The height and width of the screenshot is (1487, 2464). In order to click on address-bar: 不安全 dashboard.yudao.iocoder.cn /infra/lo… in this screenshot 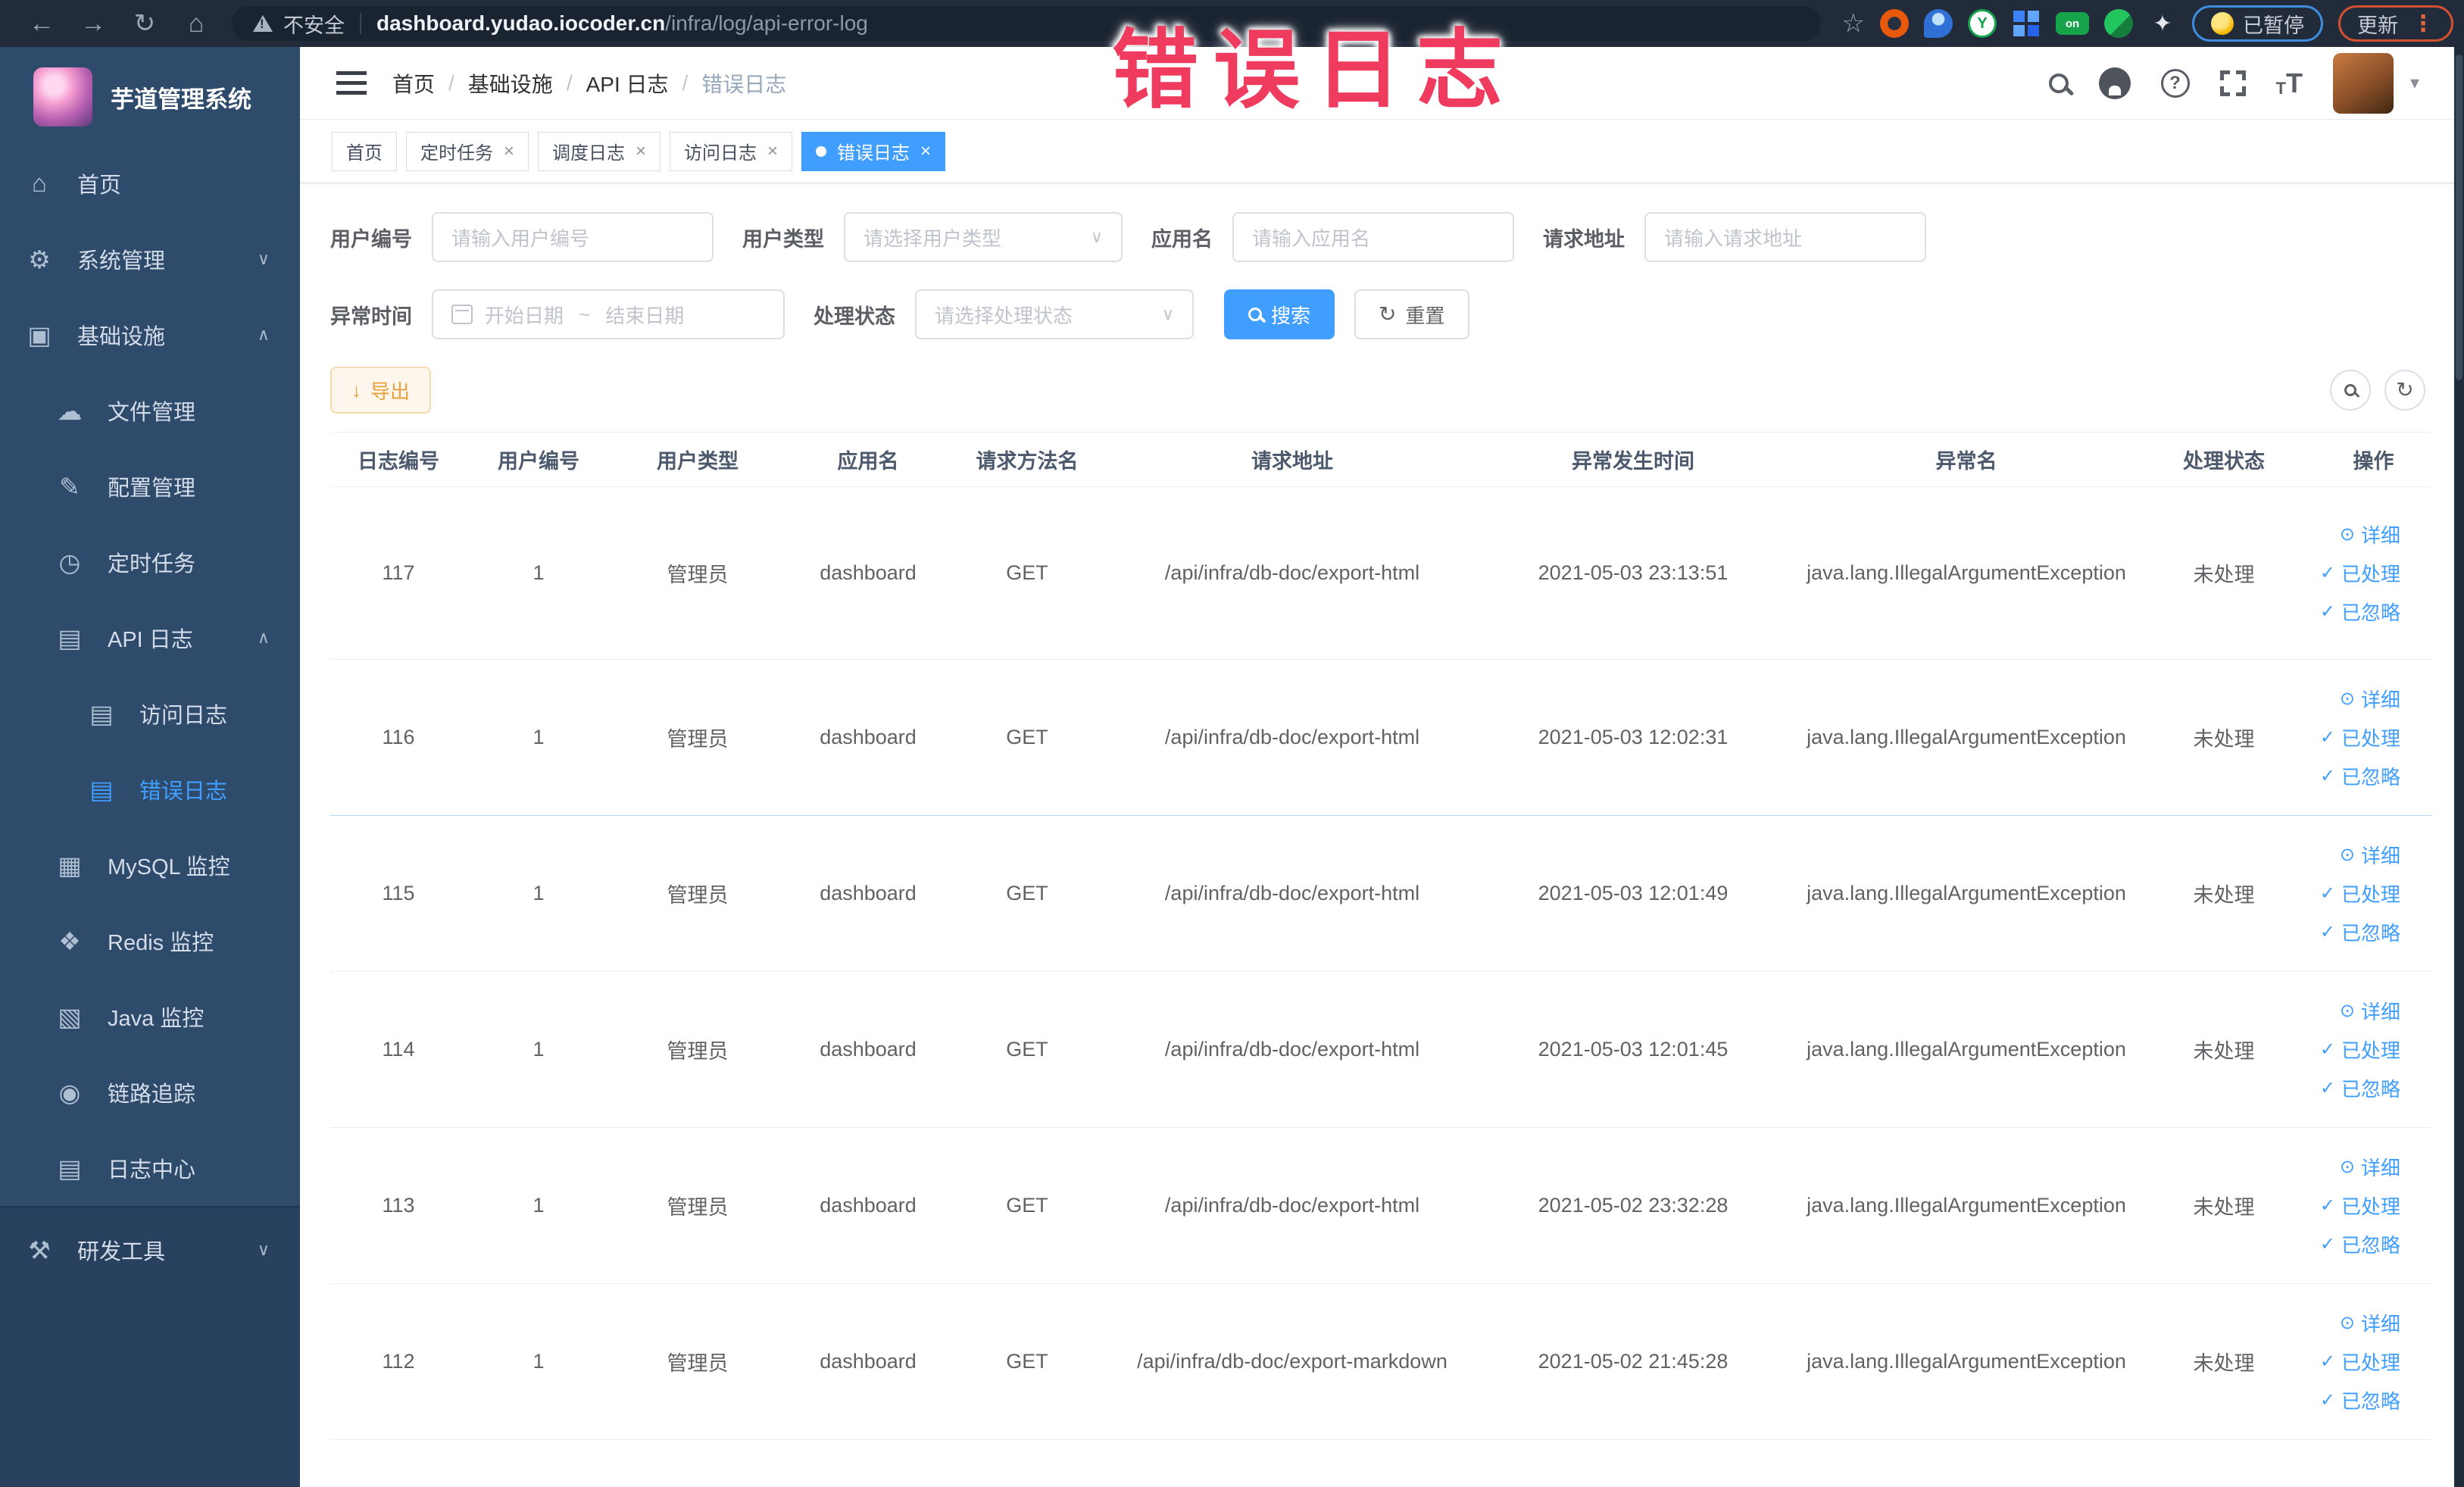, I will do `click(1026, 23)`.